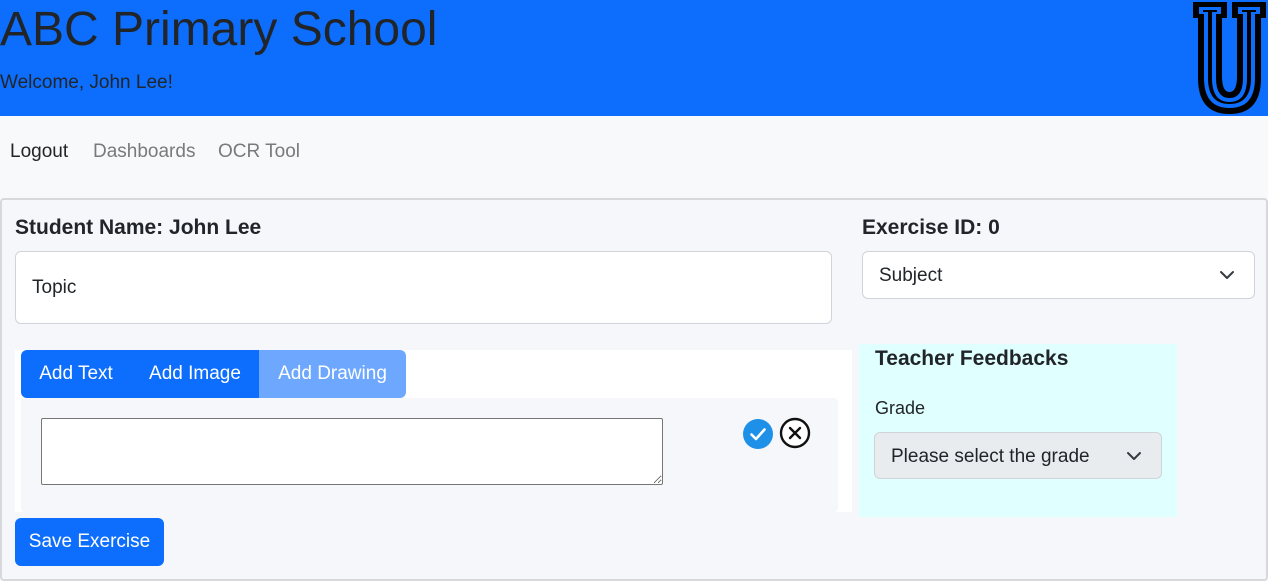 Image resolution: width=1268 pixels, height=581 pixels. Describe the element at coordinates (990, 456) in the screenshot. I see `grade-select-value: Please select the grade` at that location.